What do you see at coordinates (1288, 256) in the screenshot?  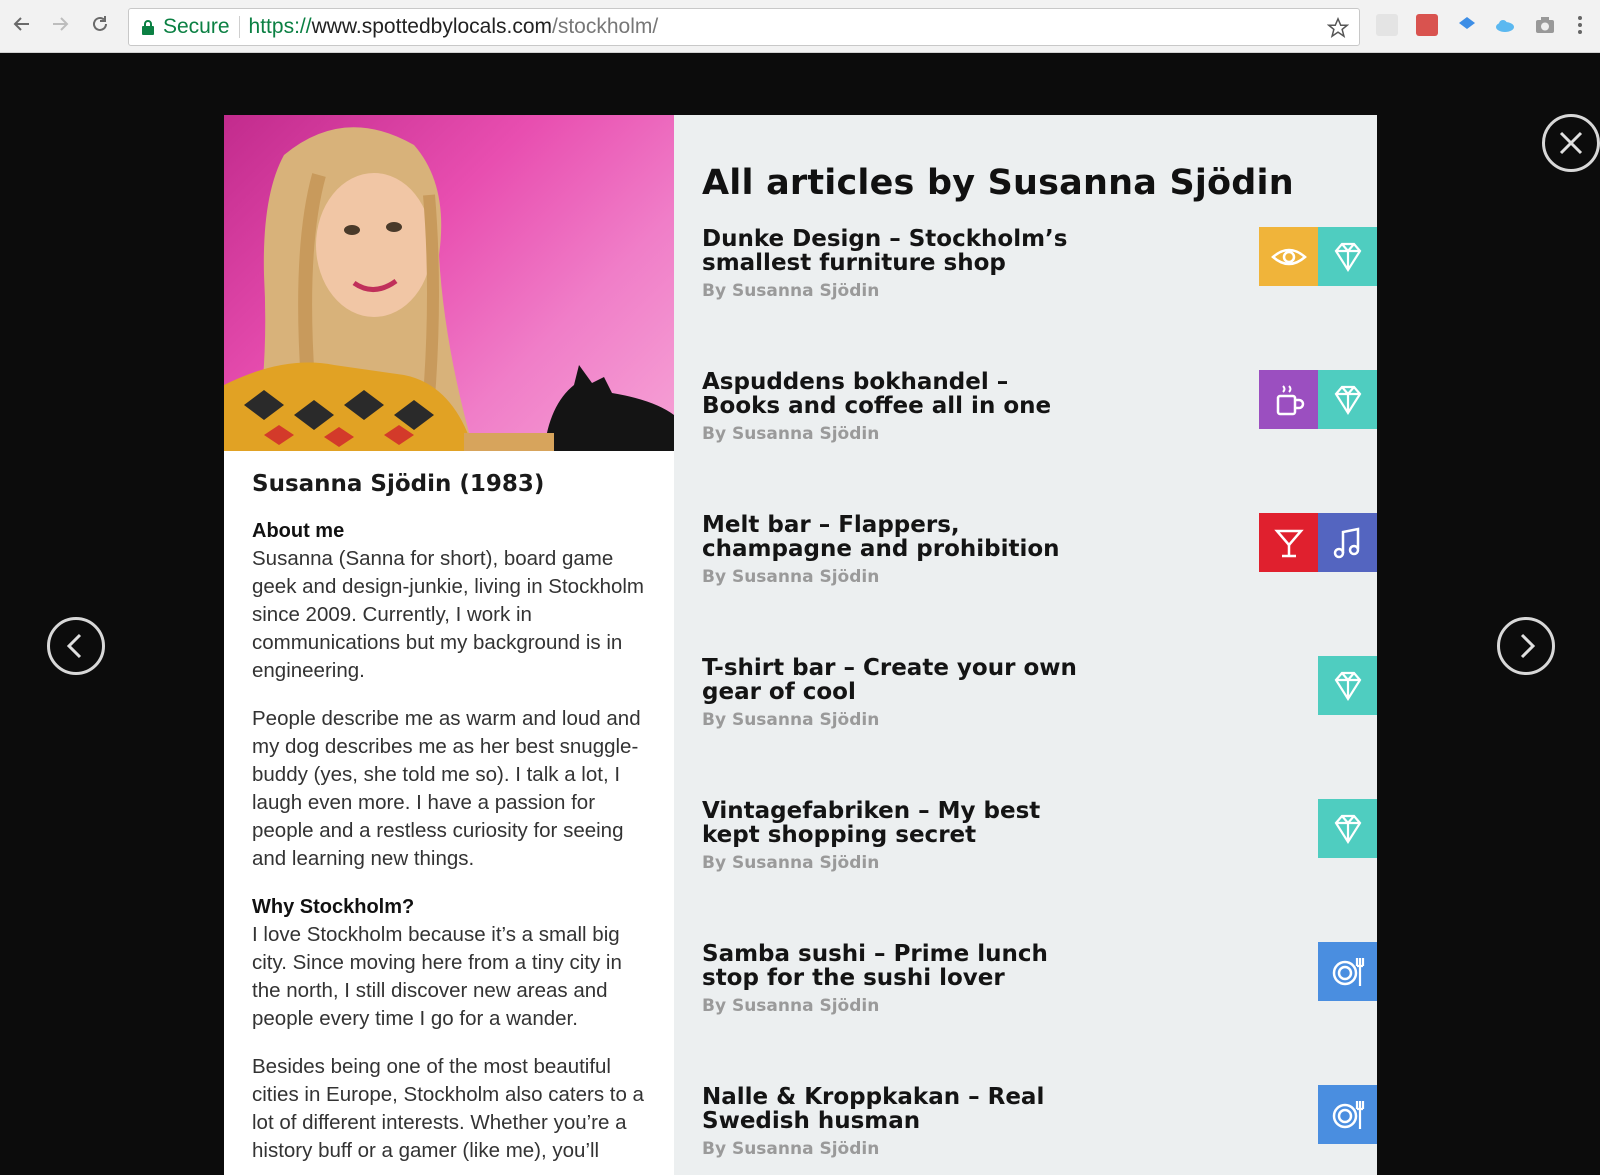 I see `eye-icon` at bounding box center [1288, 256].